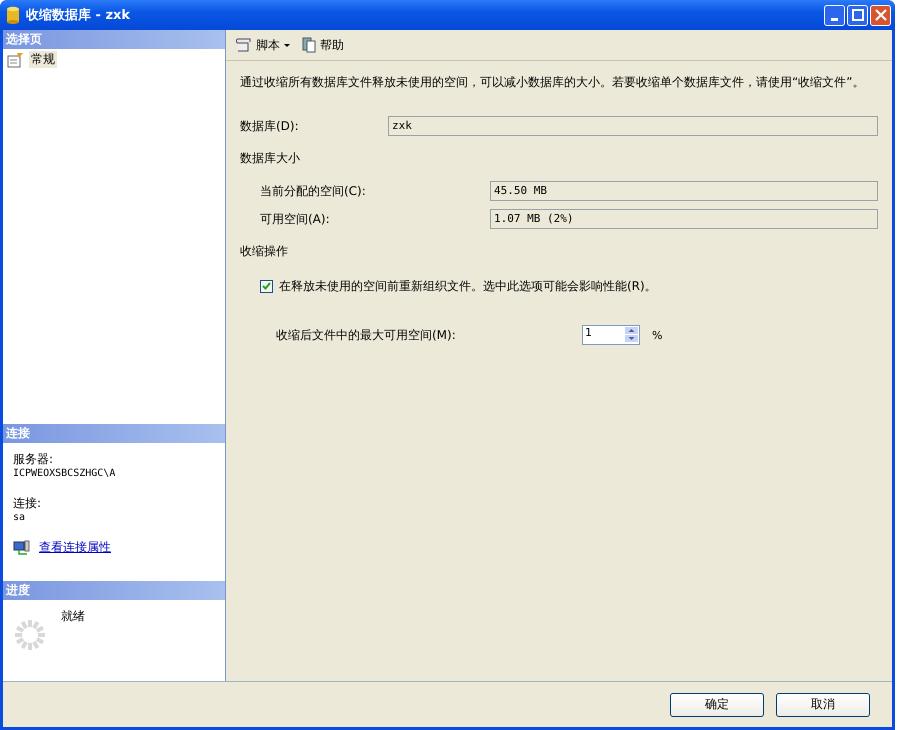 The height and width of the screenshot is (730, 901). Describe the element at coordinates (30, 635) in the screenshot. I see `progress-spinner-icon` at that location.